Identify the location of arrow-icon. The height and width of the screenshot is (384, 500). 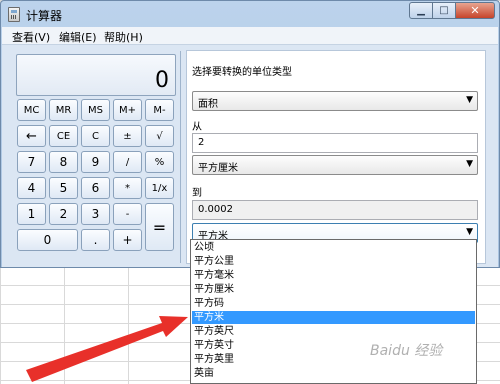
(107, 349).